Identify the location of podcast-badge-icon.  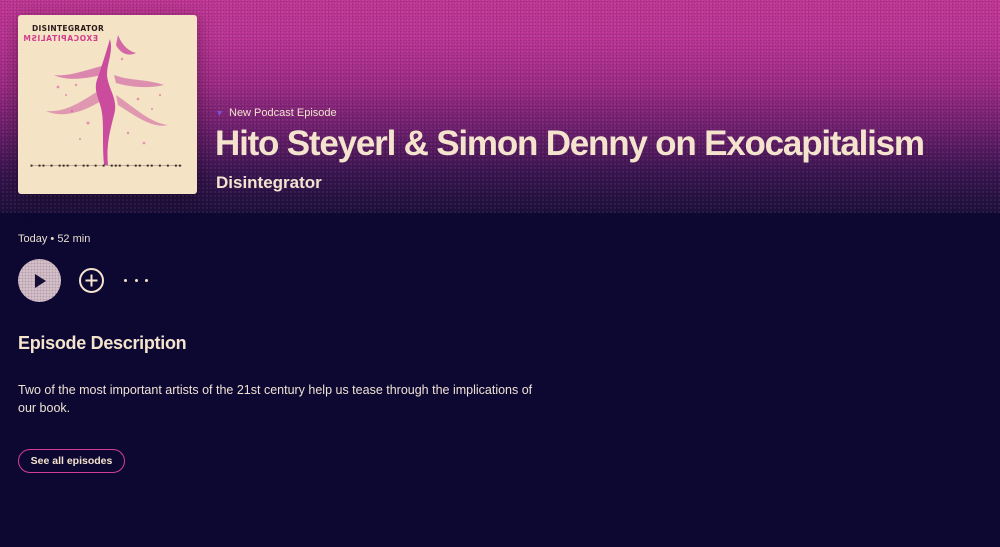
(219, 113).